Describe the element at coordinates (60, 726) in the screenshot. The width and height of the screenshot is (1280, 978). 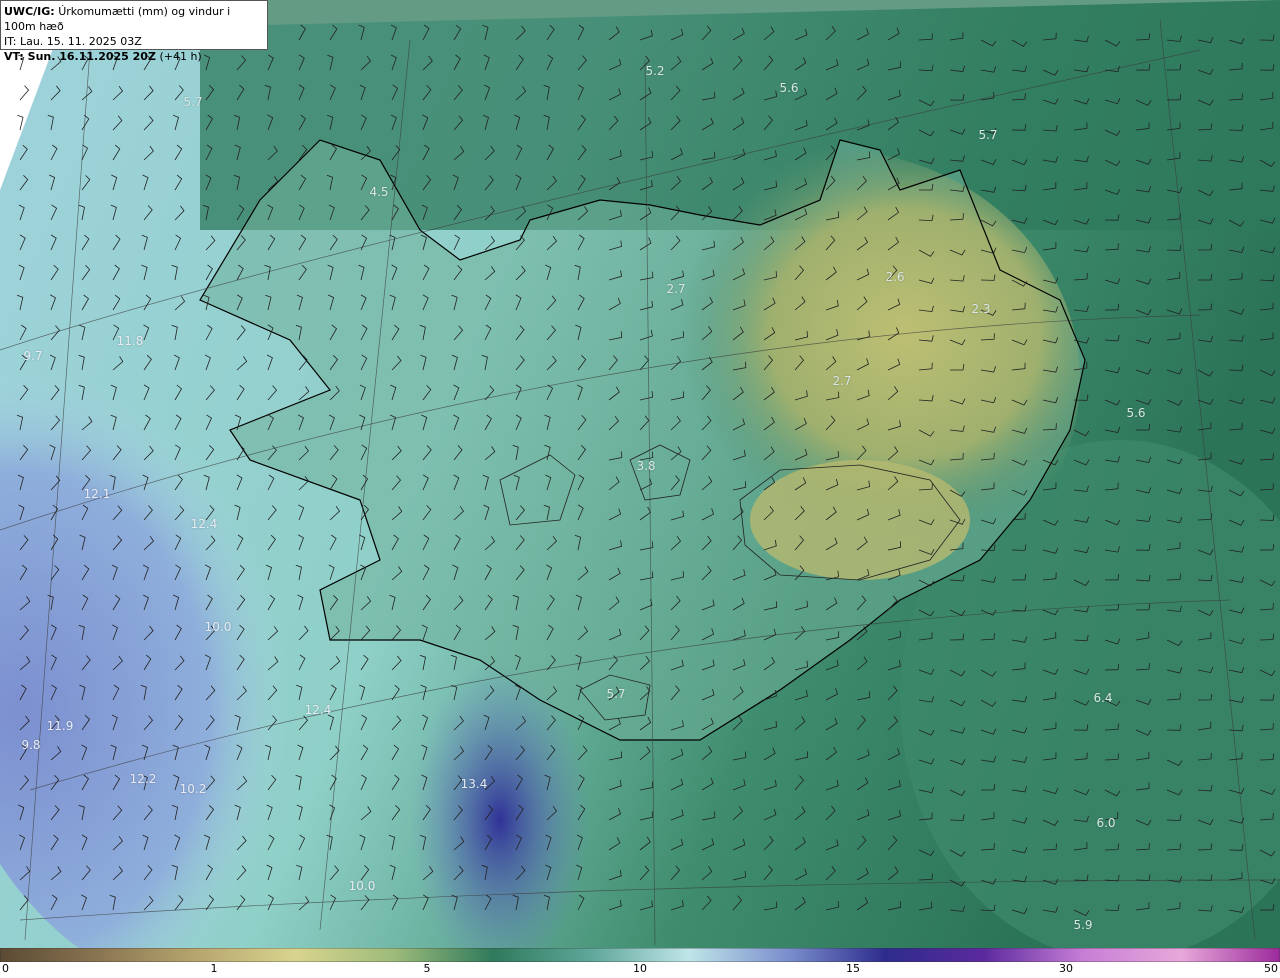
I see `value-label: 11.9` at that location.